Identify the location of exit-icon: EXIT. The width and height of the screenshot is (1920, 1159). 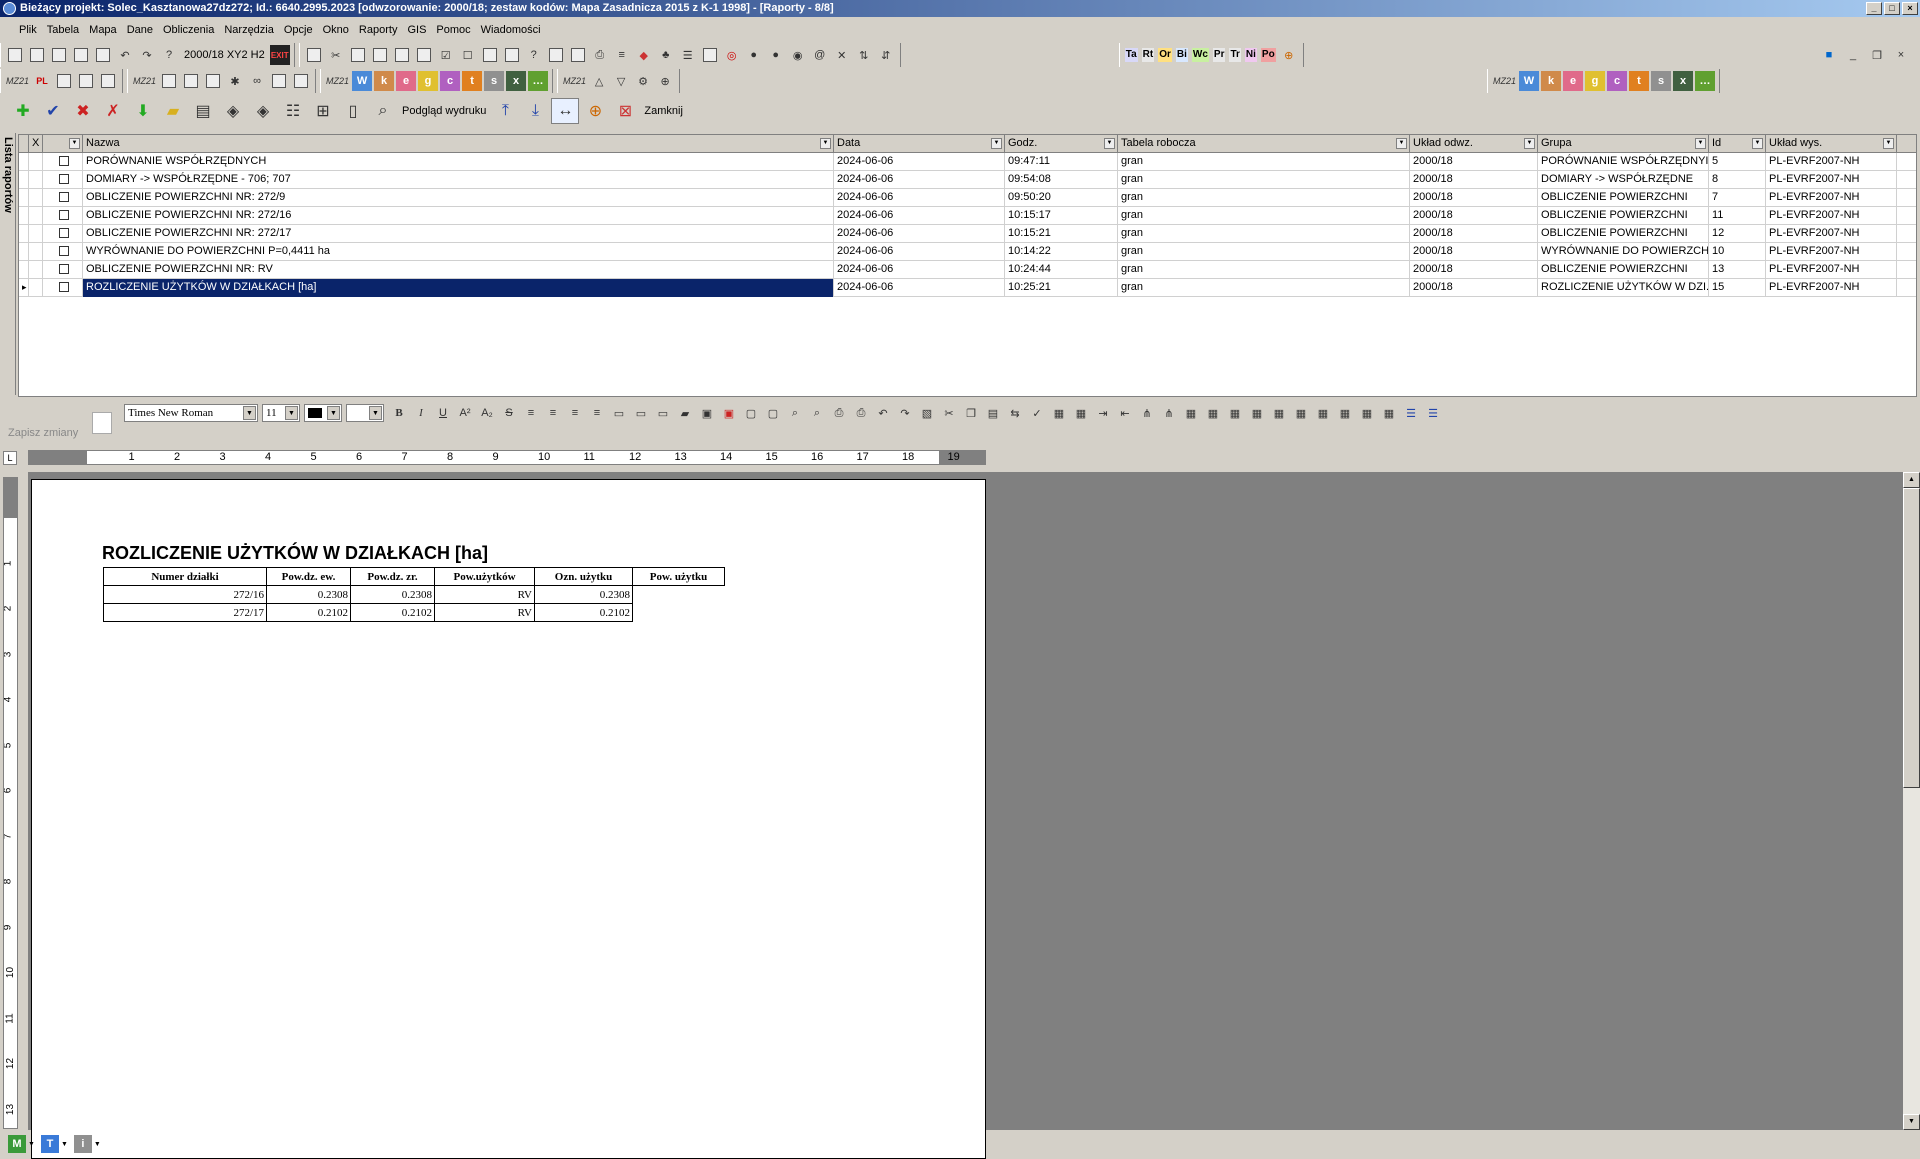
(279, 55).